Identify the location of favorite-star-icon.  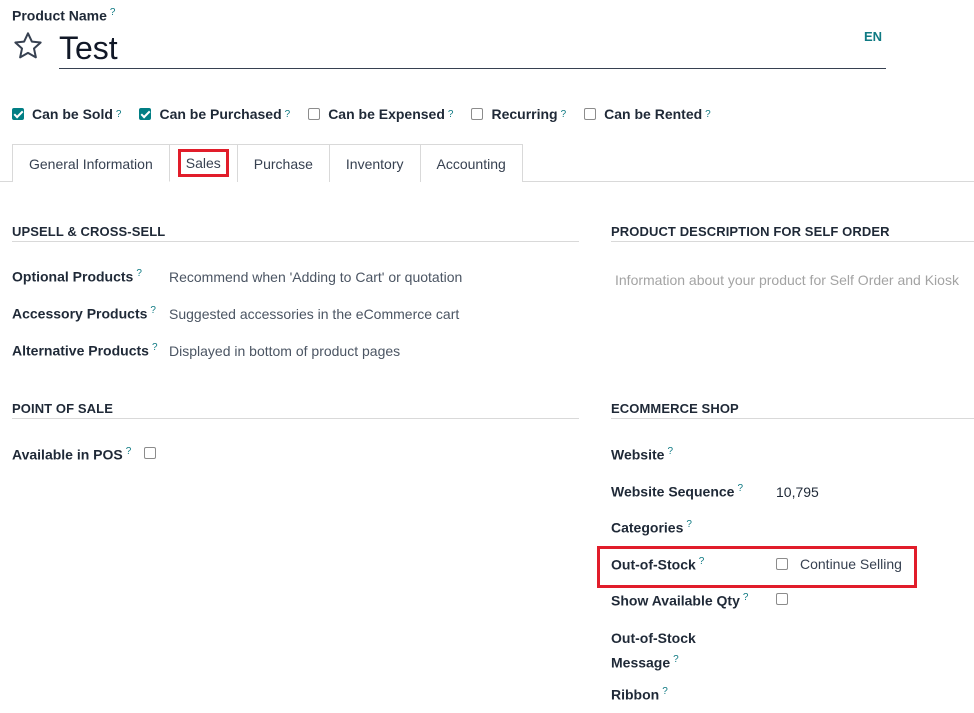
(28, 48).